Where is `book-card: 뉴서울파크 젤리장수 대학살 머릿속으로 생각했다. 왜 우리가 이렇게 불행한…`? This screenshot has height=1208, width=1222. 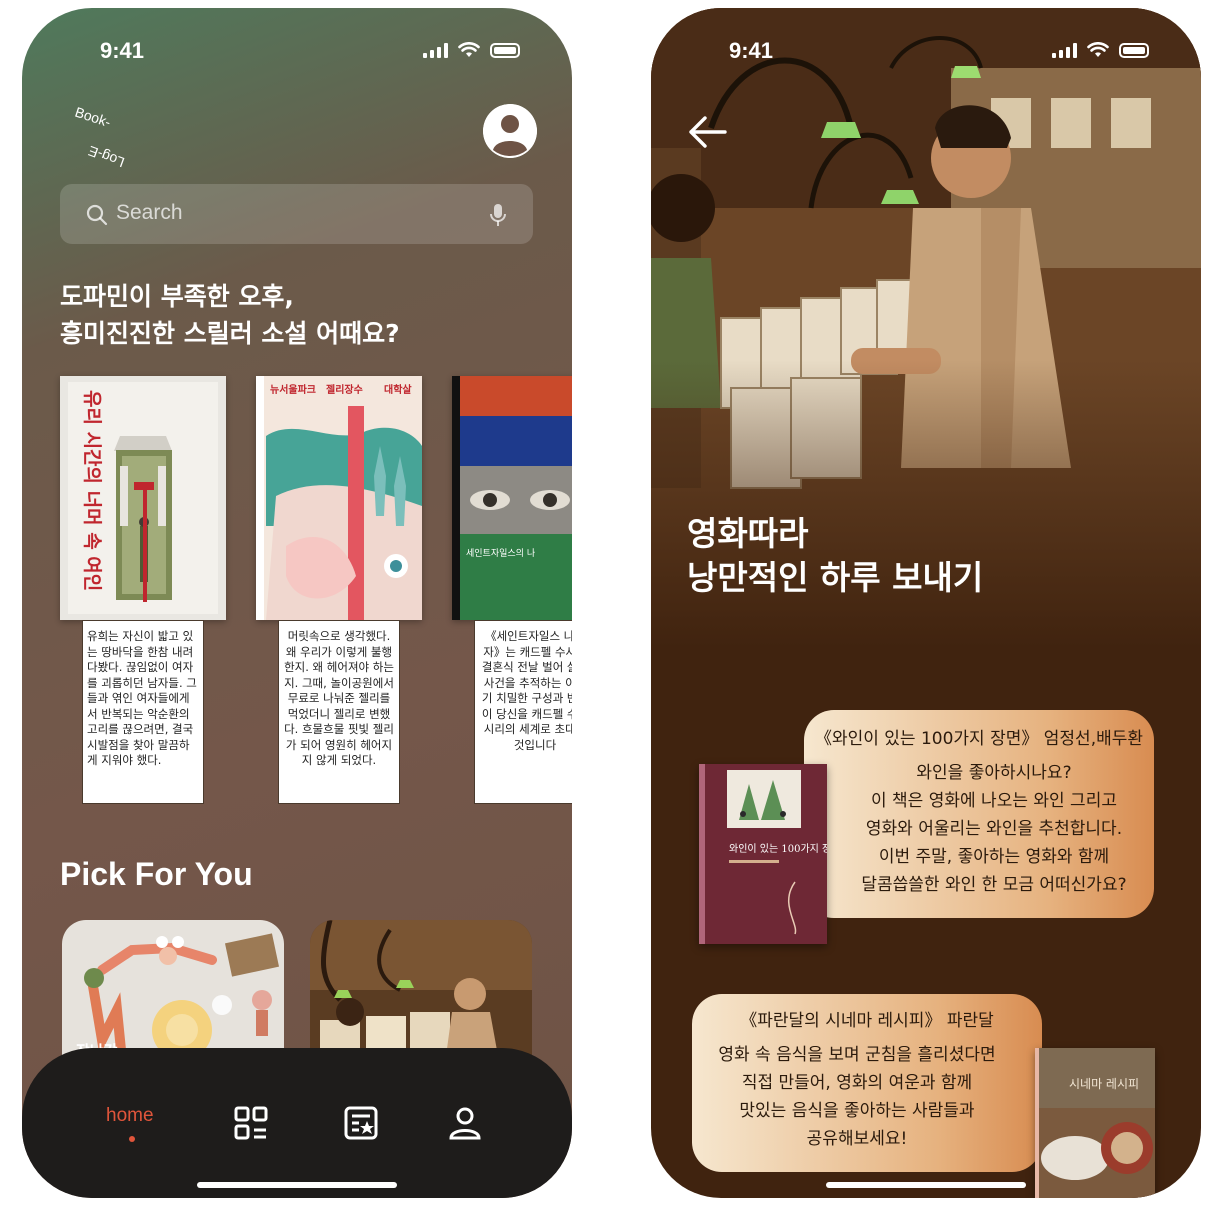
book-card: 뉴서울파크 젤리장수 대학살 머릿속으로 생각했다. 왜 우리가 이렇게 불행한… is located at coordinates (339, 590).